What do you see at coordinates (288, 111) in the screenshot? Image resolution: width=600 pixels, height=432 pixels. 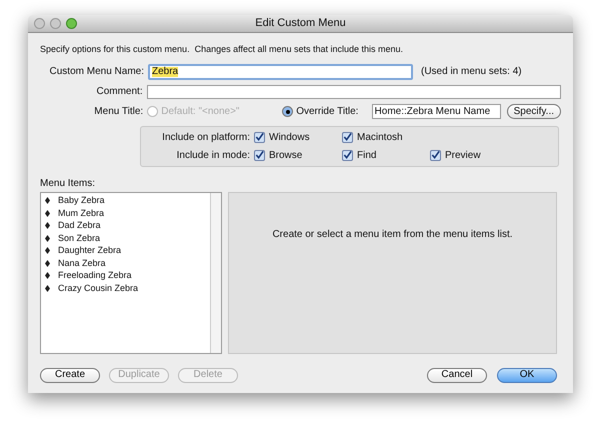 I see `radio-button` at bounding box center [288, 111].